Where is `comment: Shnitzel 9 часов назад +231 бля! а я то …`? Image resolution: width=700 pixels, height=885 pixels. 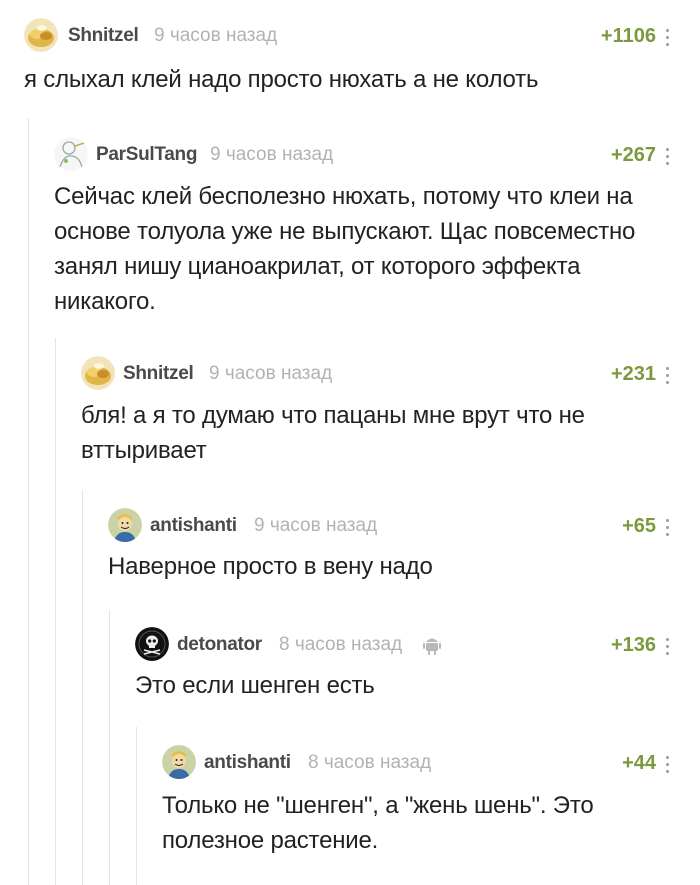
comment: Shnitzel 9 часов назад +231 бля! а я то … is located at coordinates (390, 412).